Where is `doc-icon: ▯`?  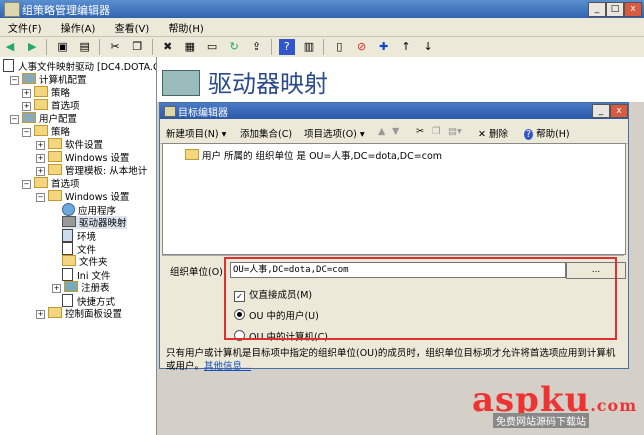 doc-icon: ▯ is located at coordinates (339, 47).